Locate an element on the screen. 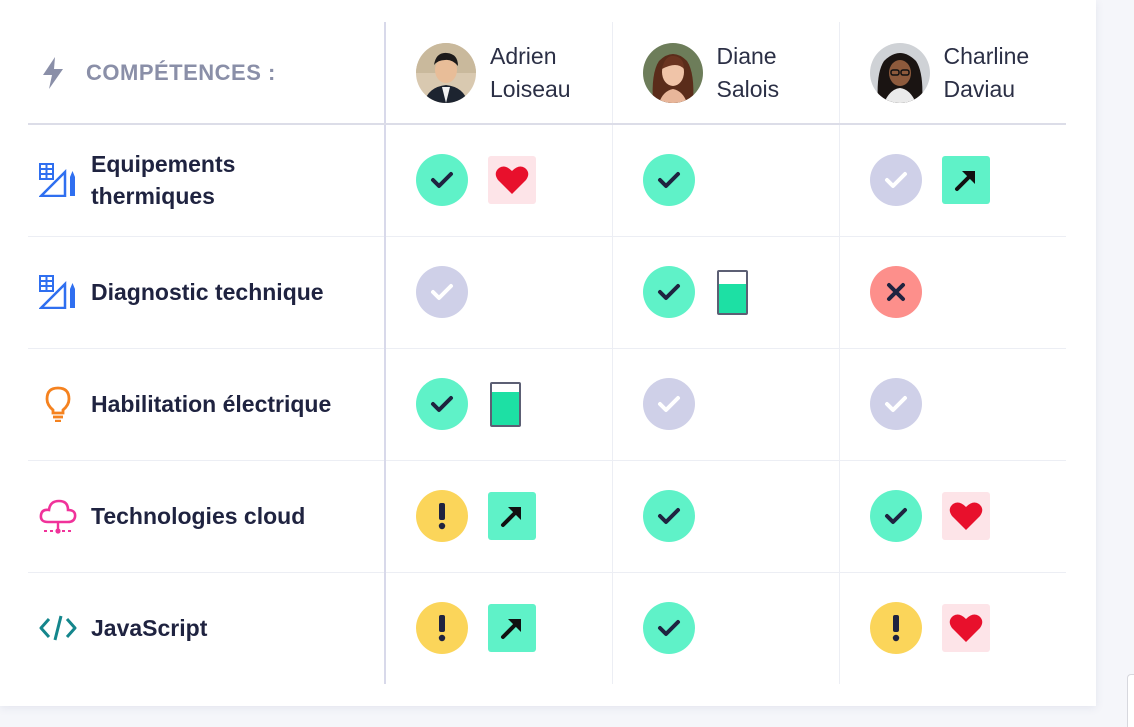 Image resolution: width=1134 pixels, height=727 pixels. skill-row-javascript: JavaScript is located at coordinates (547, 628).